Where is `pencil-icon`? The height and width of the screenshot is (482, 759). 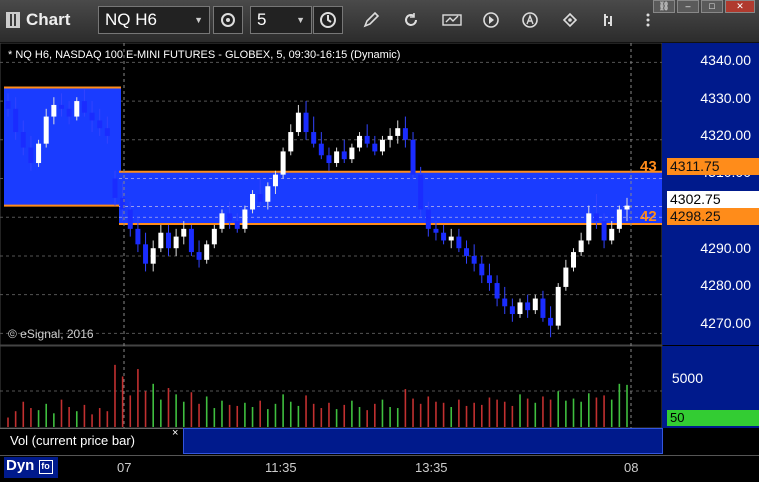
pencil-icon is located at coordinates (371, 19).